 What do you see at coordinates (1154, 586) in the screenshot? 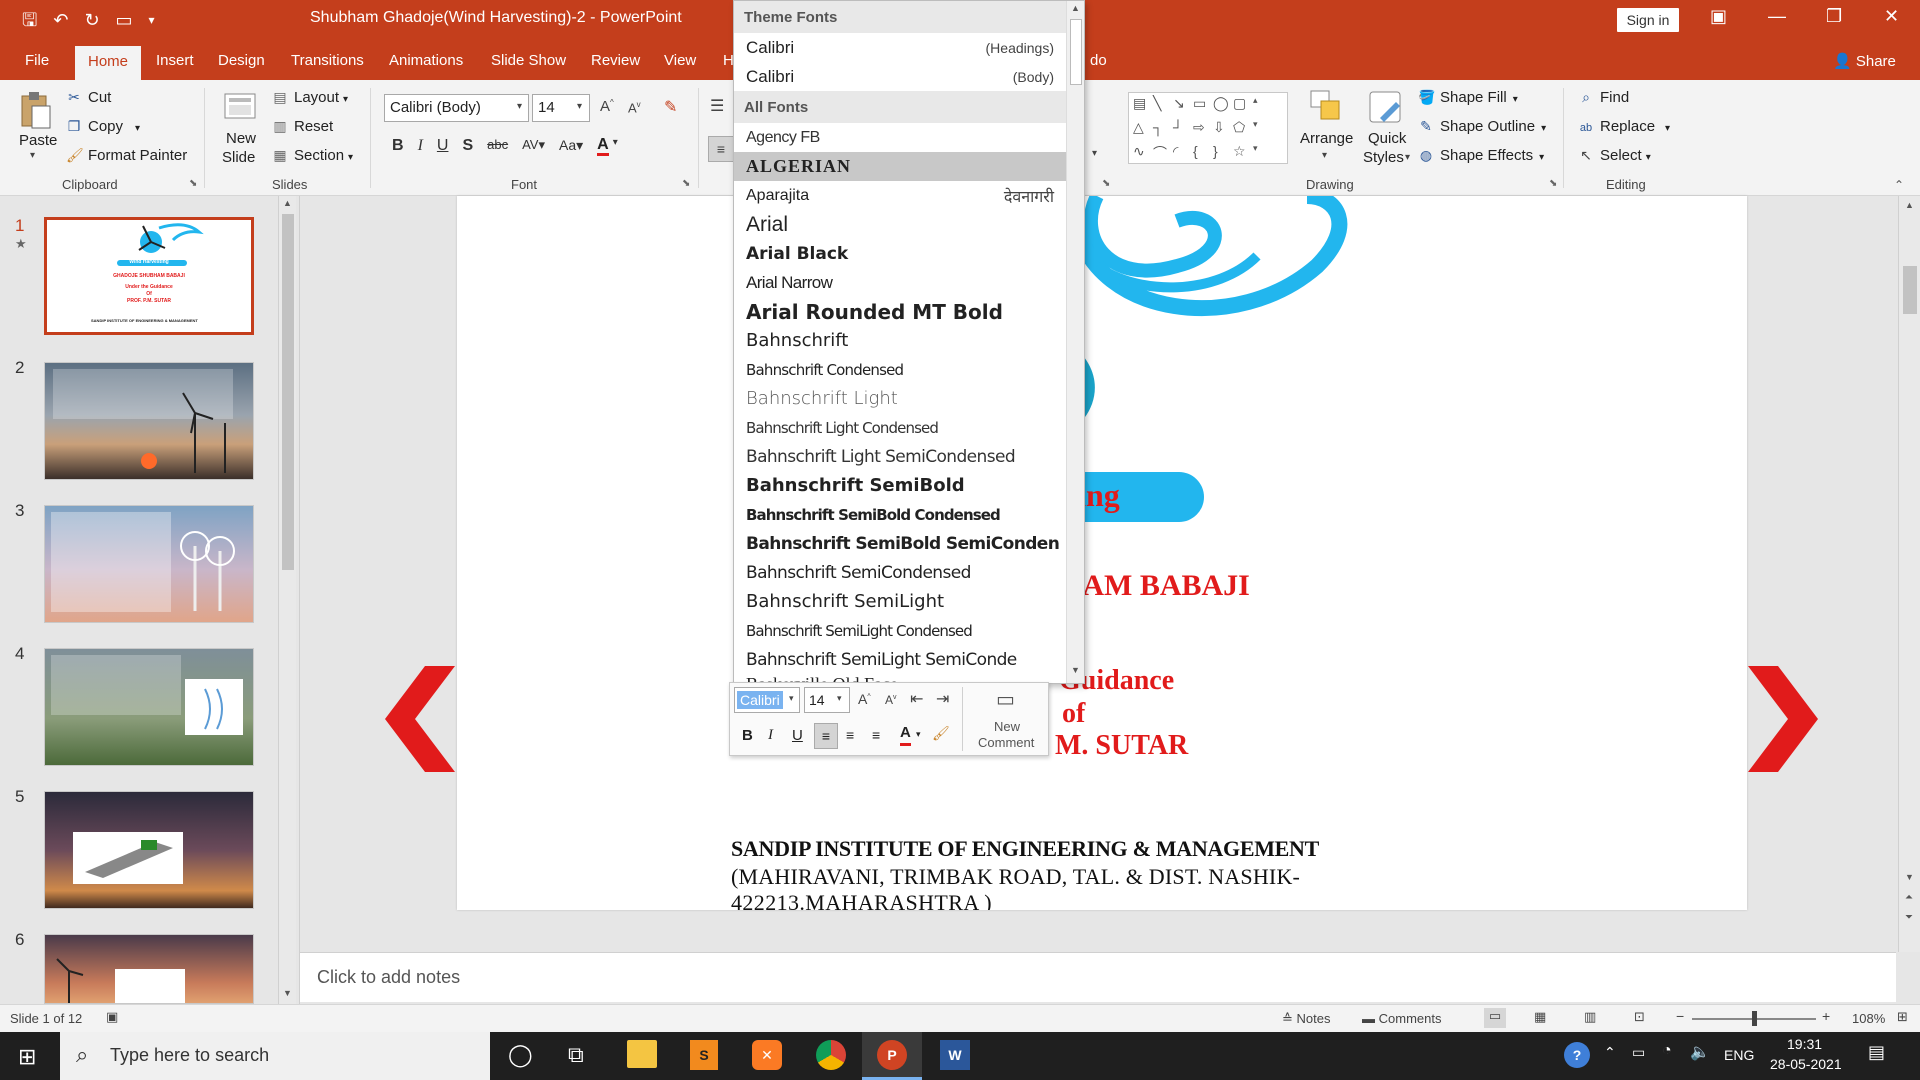
I see `student-name-text: HAM BABAJI` at bounding box center [1154, 586].